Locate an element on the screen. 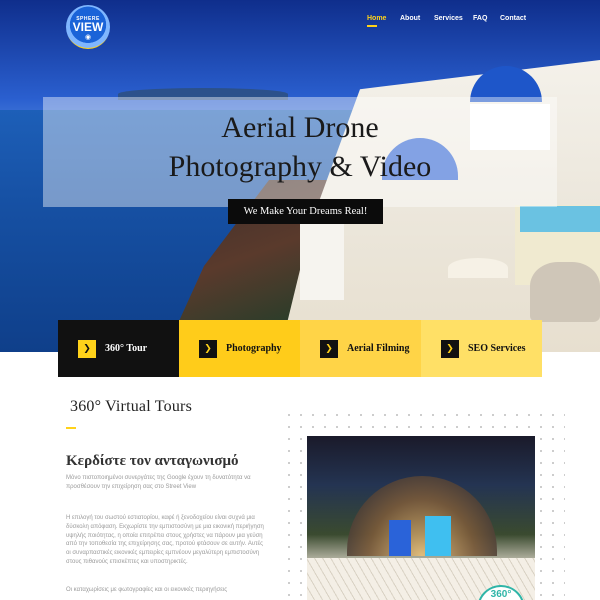 This screenshot has width=600, height=600. logo: SPHERE VIEW ◉ is located at coordinates (88, 27).